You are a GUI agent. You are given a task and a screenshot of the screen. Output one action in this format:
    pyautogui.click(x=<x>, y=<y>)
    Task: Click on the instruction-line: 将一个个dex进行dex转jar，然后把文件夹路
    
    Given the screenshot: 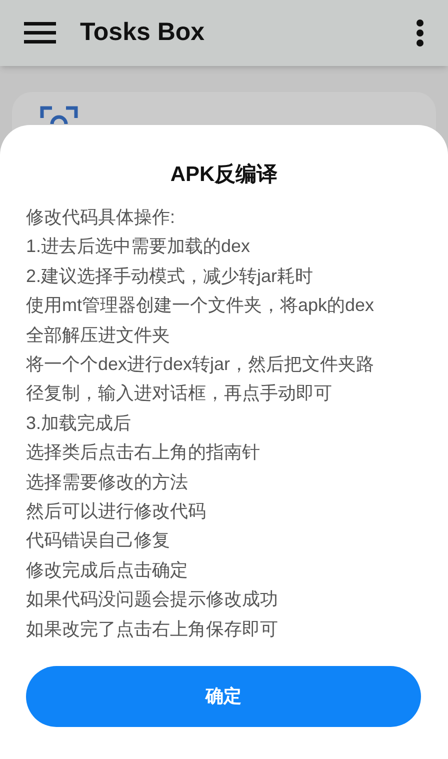 What is the action you would take?
    pyautogui.click(x=200, y=364)
    